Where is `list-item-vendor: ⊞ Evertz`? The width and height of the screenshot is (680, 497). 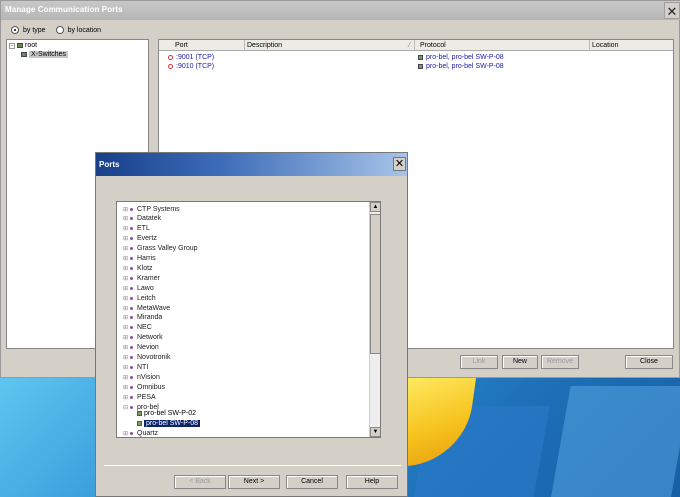 list-item-vendor: ⊞ Evertz is located at coordinates (140, 239).